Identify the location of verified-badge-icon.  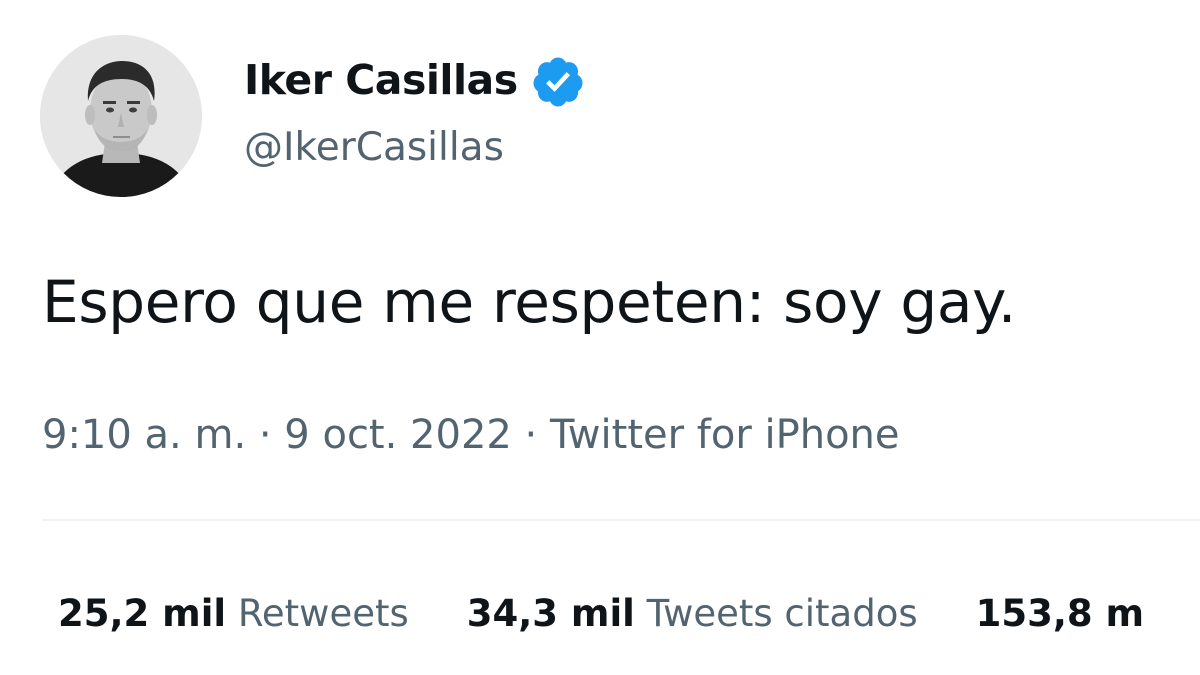
(558, 82).